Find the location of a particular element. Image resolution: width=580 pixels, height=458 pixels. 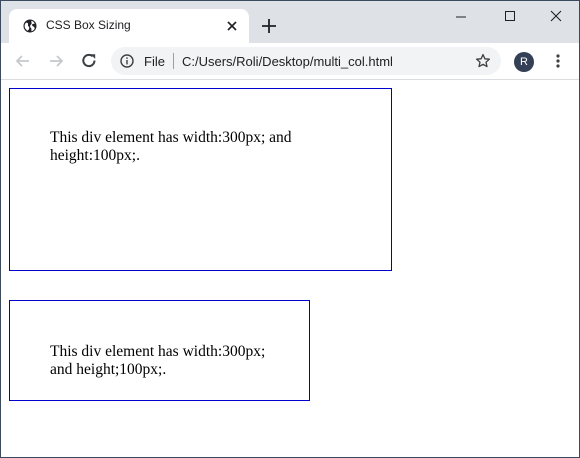

omnibox-divider is located at coordinates (173, 61).